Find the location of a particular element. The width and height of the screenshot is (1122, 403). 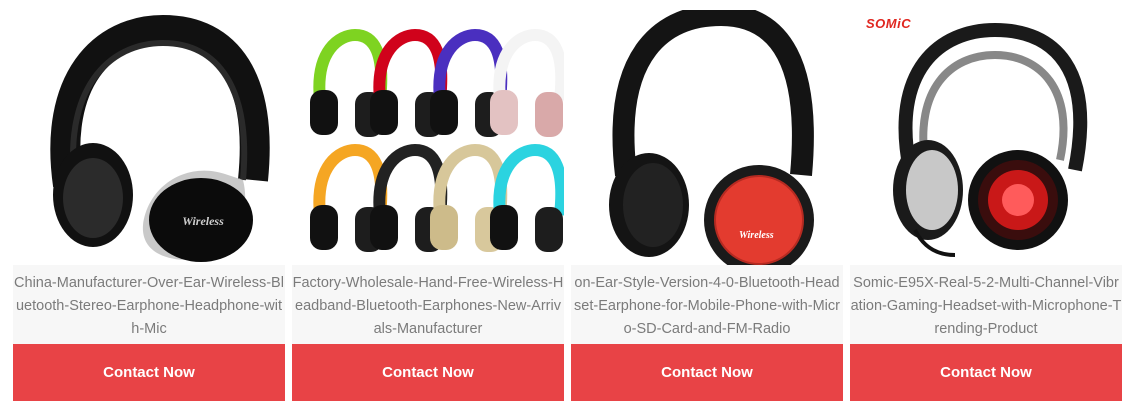

somic-logo: SOMiC is located at coordinates (889, 23).